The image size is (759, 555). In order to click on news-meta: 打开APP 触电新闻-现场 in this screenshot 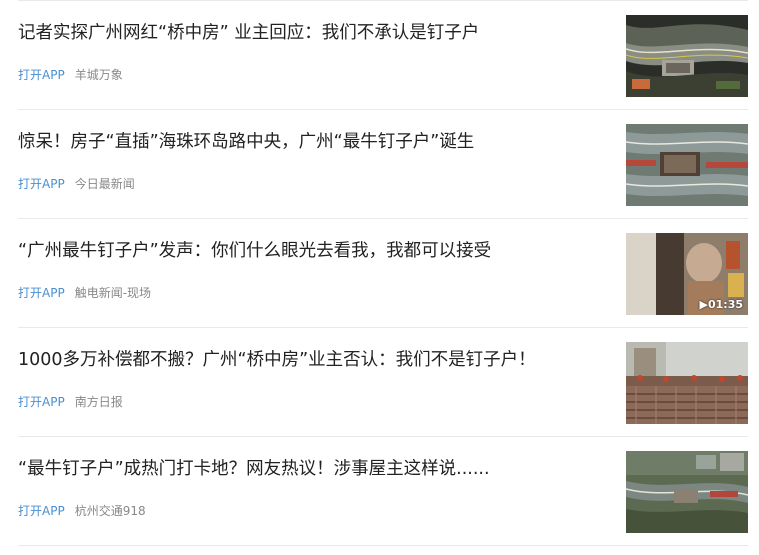, I will do `click(84, 293)`.